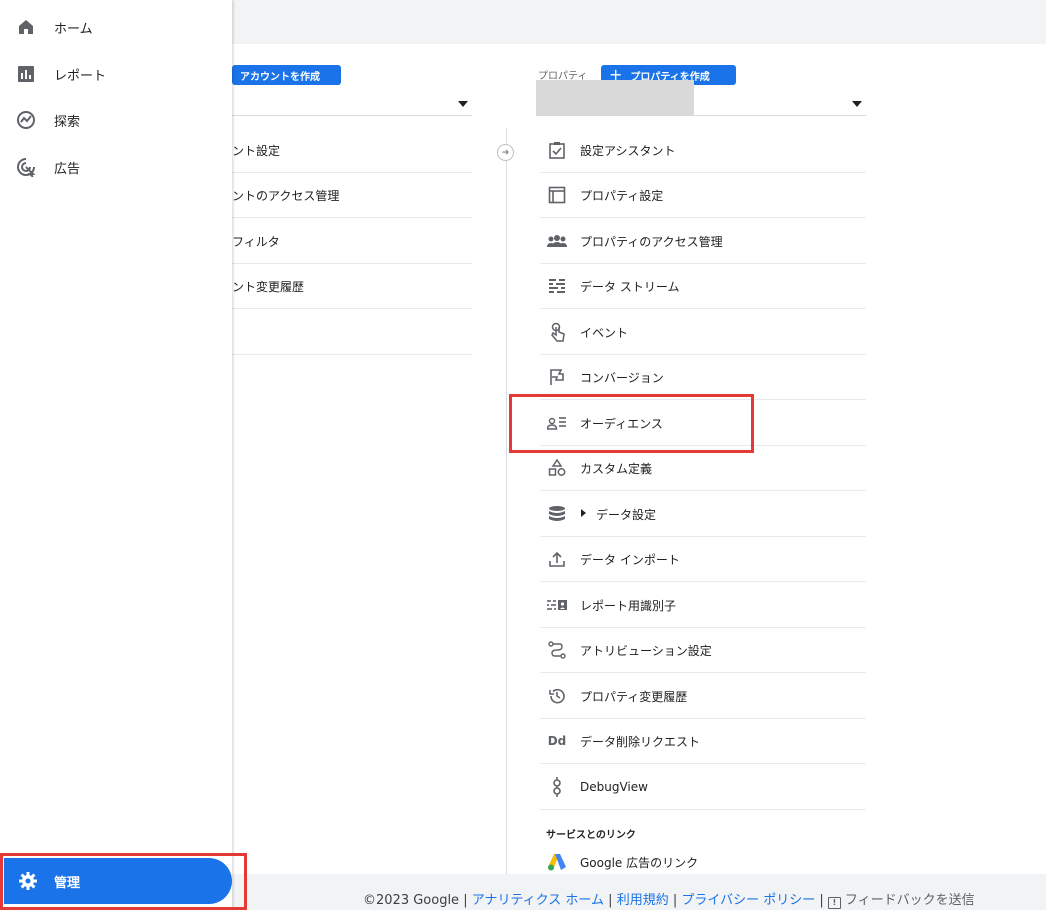  I want to click on people-icon, so click(557, 241).